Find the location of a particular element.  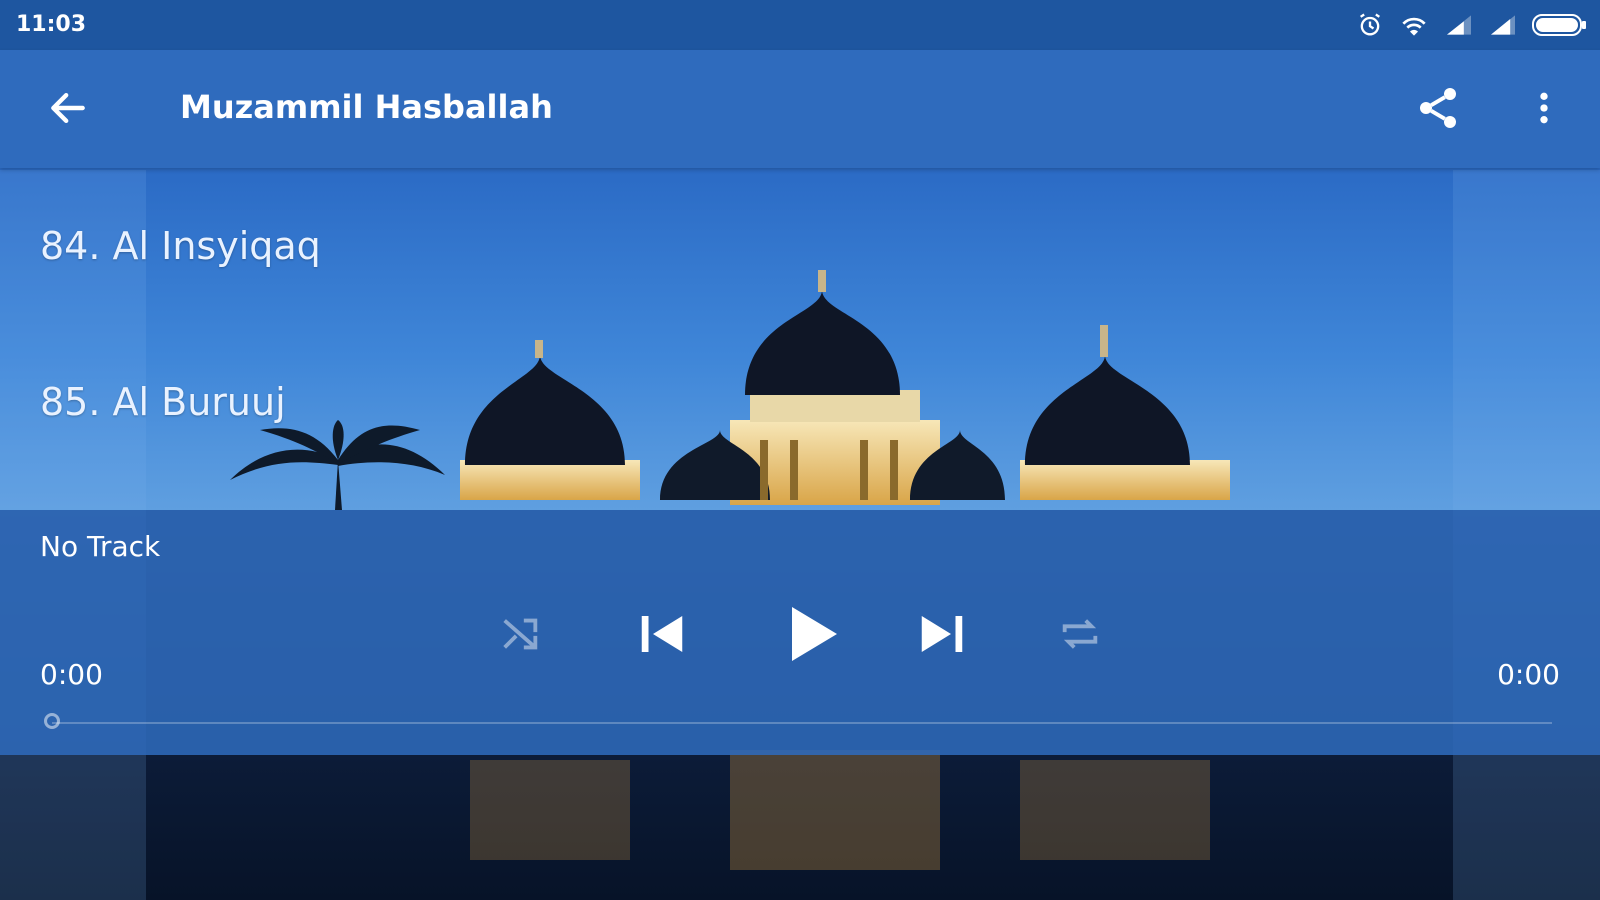

share-icon is located at coordinates (1438, 108).